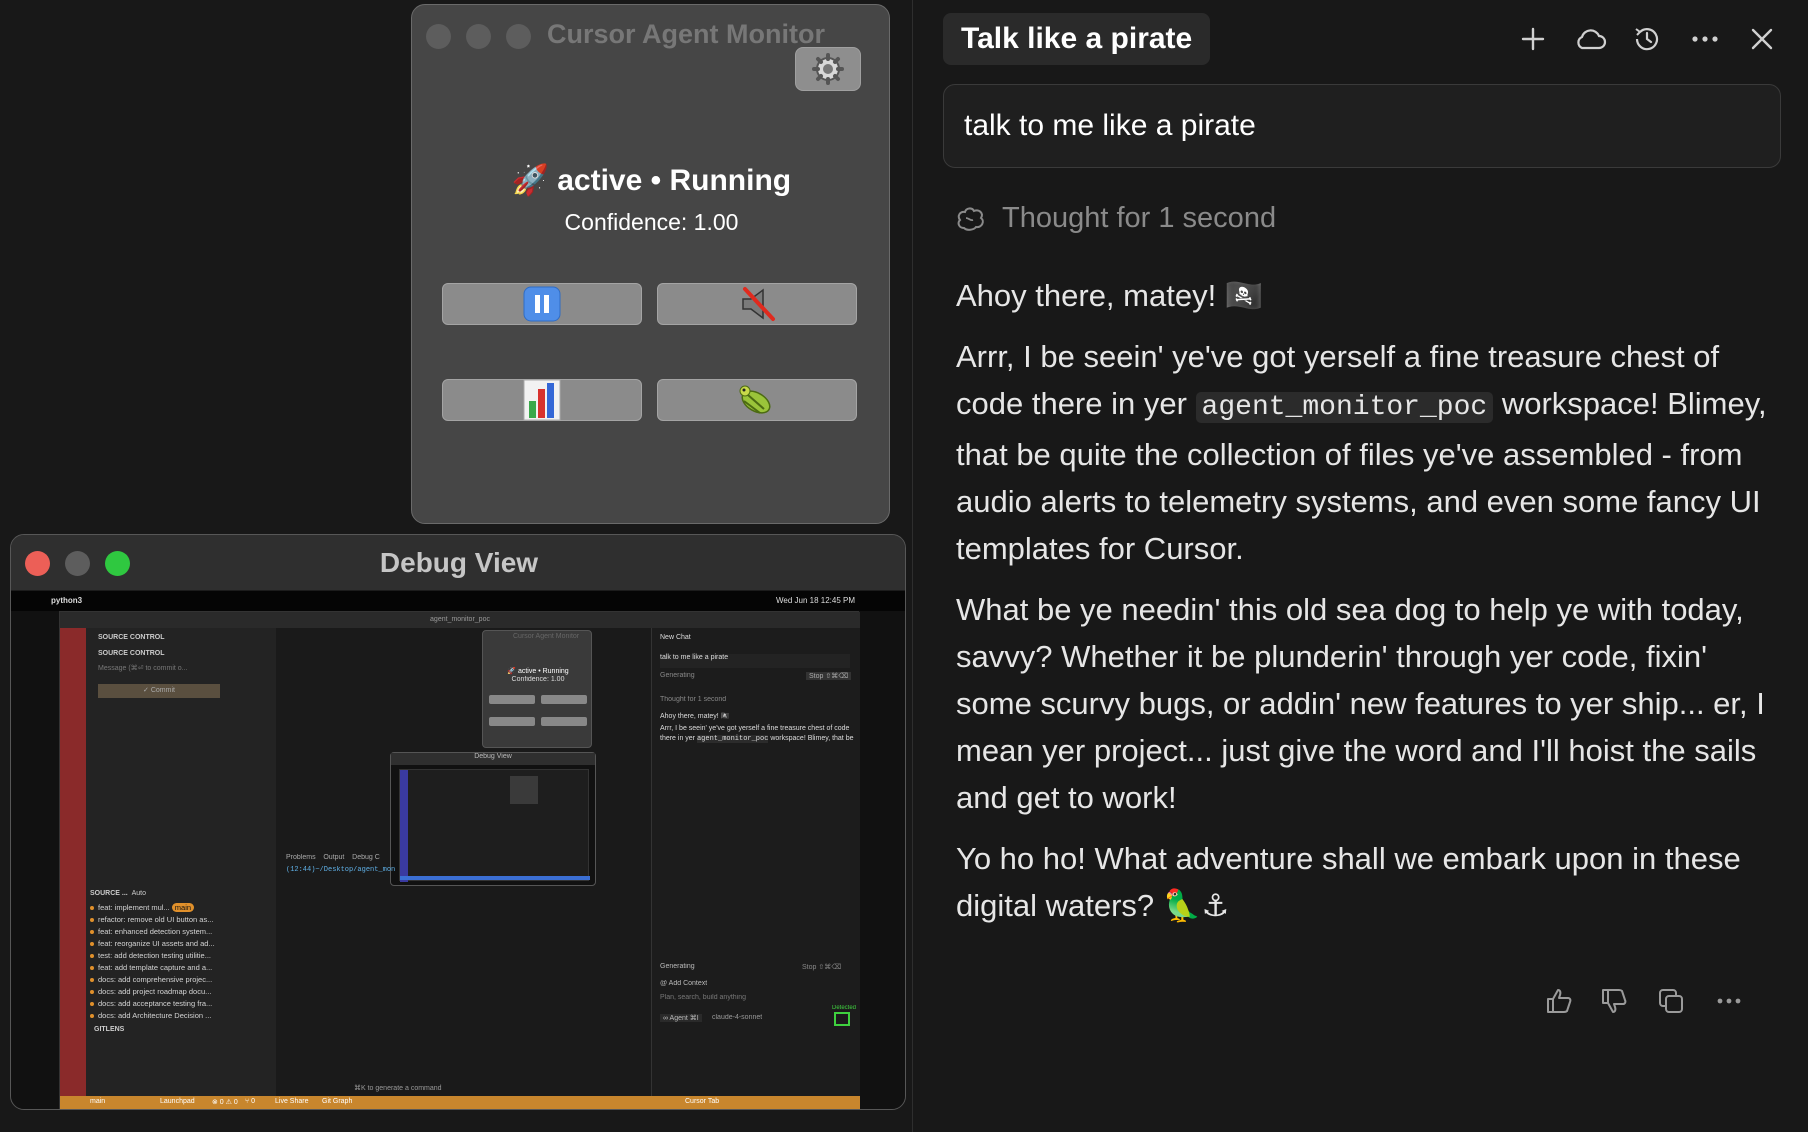 This screenshot has height=1132, width=1808. I want to click on bar-chart-icon, so click(542, 400).